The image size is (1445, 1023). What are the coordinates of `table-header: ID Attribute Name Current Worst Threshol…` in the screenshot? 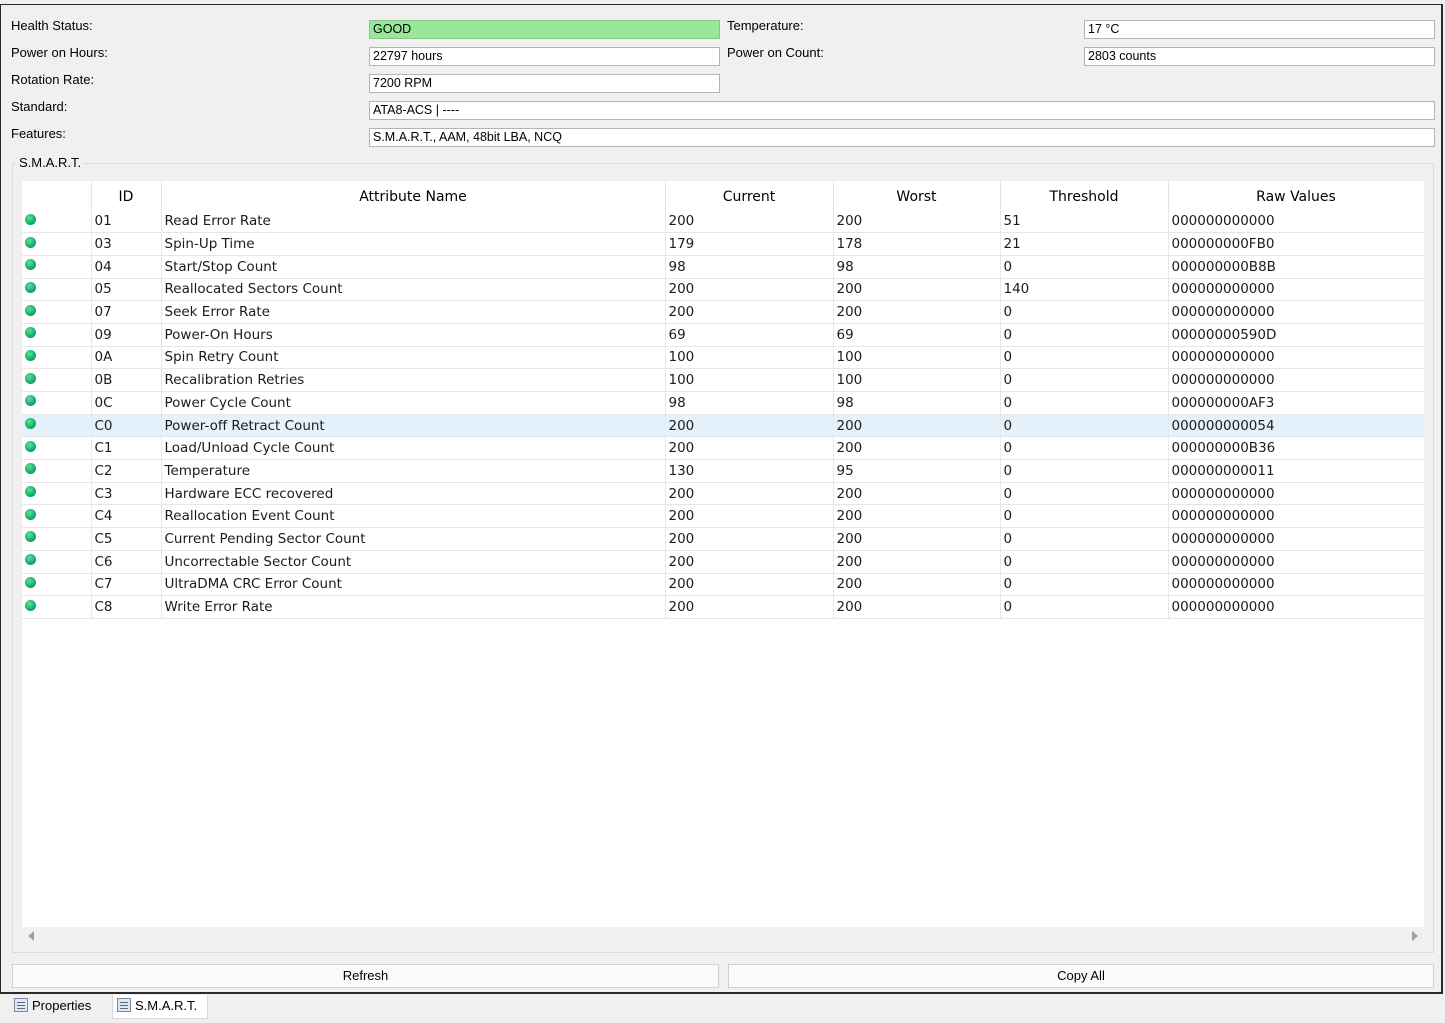 It's located at (723, 195).